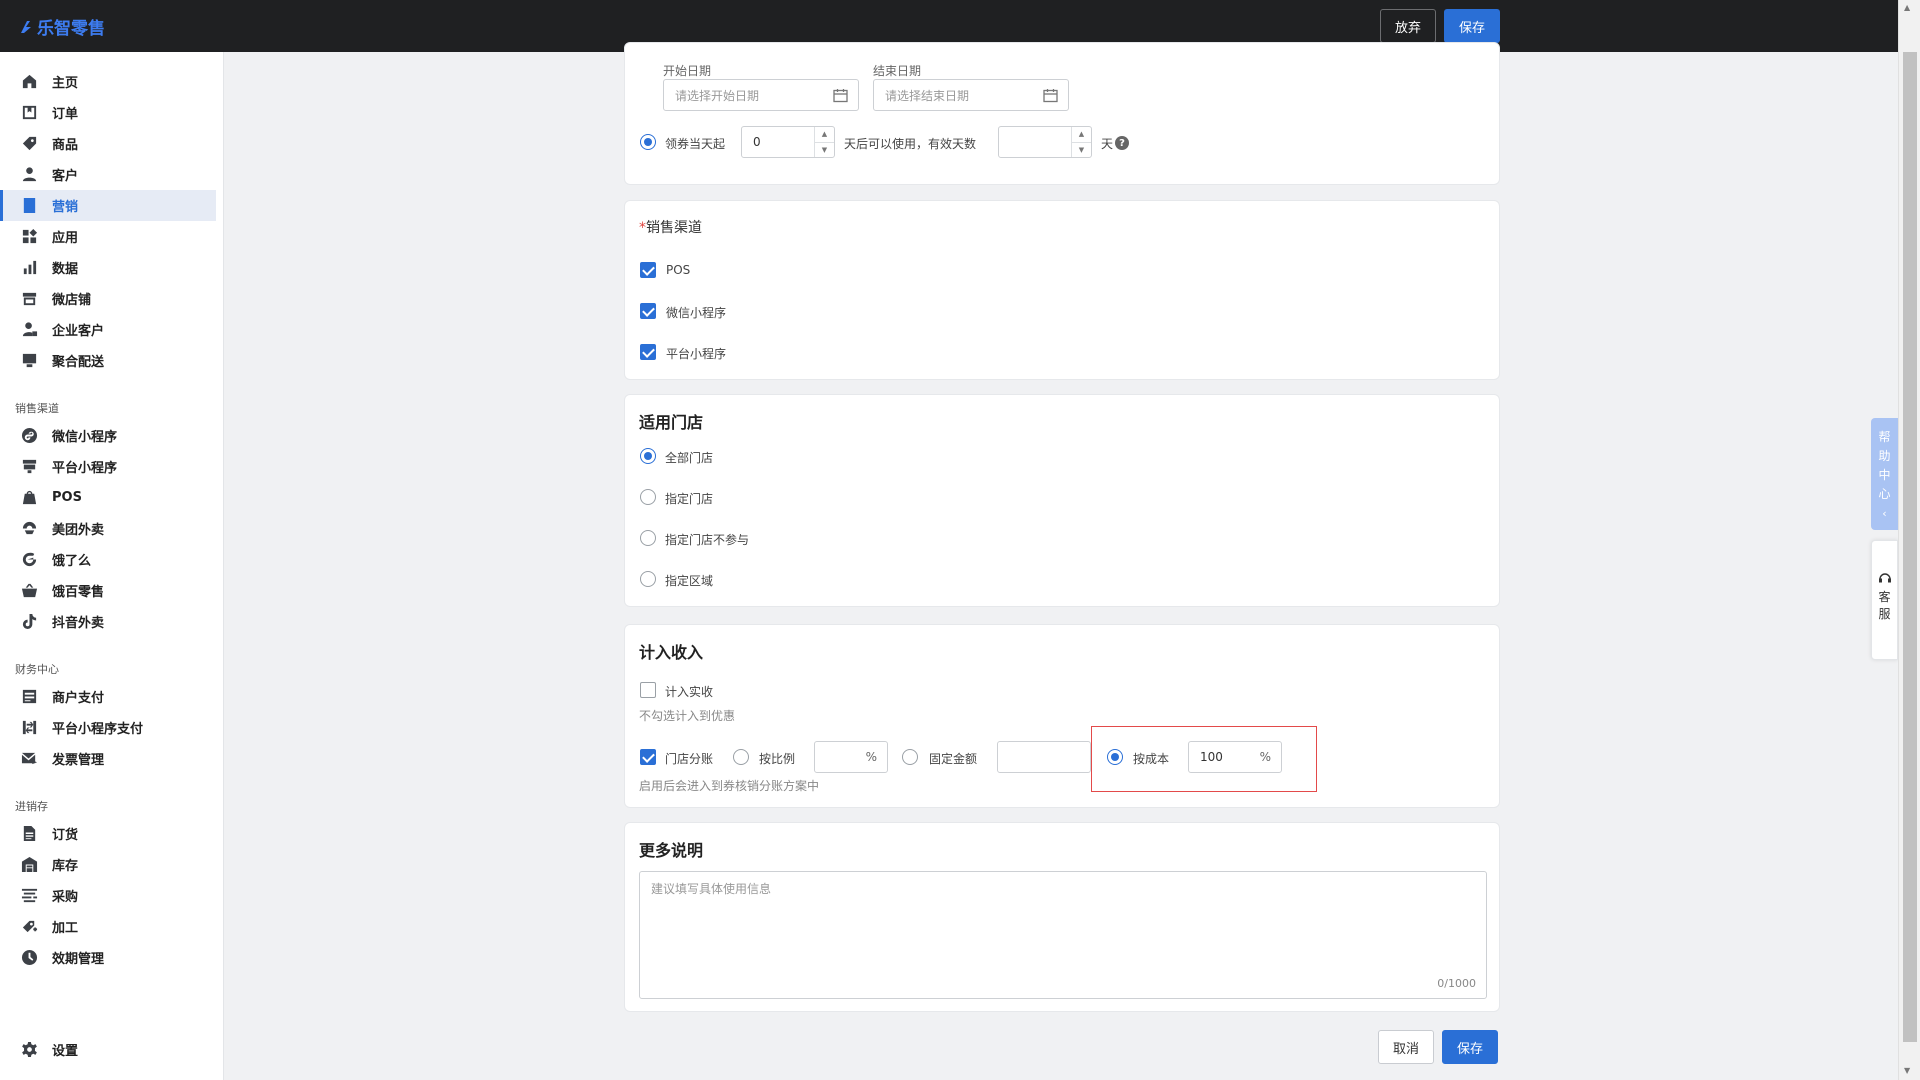 This screenshot has height=1080, width=1920. What do you see at coordinates (85, 468) in the screenshot?
I see `sidebar-item-label: 平台小程序` at bounding box center [85, 468].